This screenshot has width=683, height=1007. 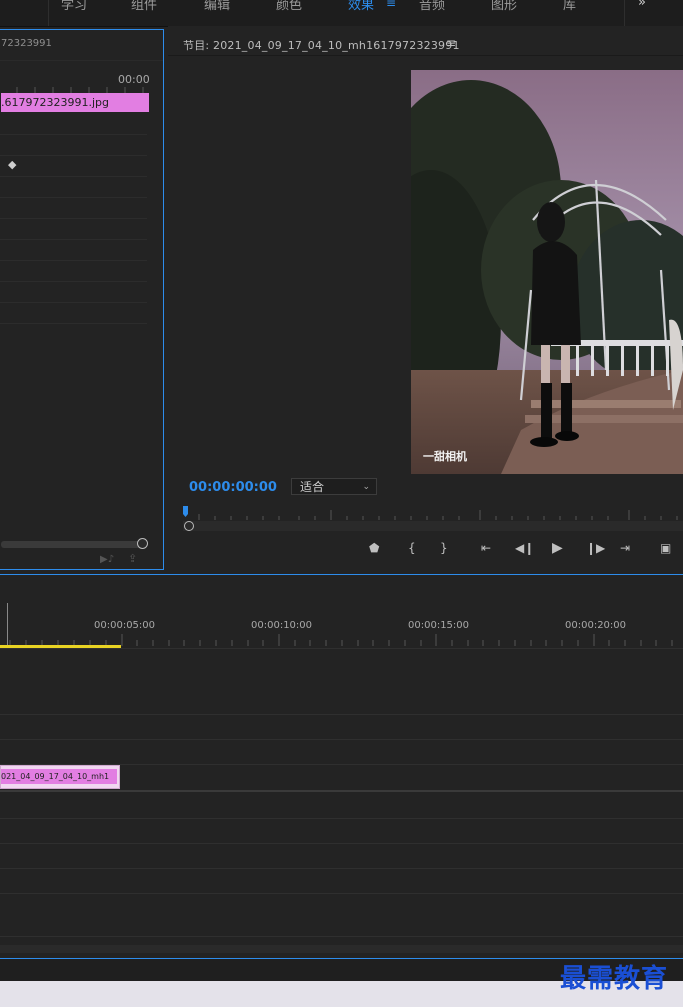 I want to click on timeline-time-label: 00:00:05:00, so click(x=125, y=625).